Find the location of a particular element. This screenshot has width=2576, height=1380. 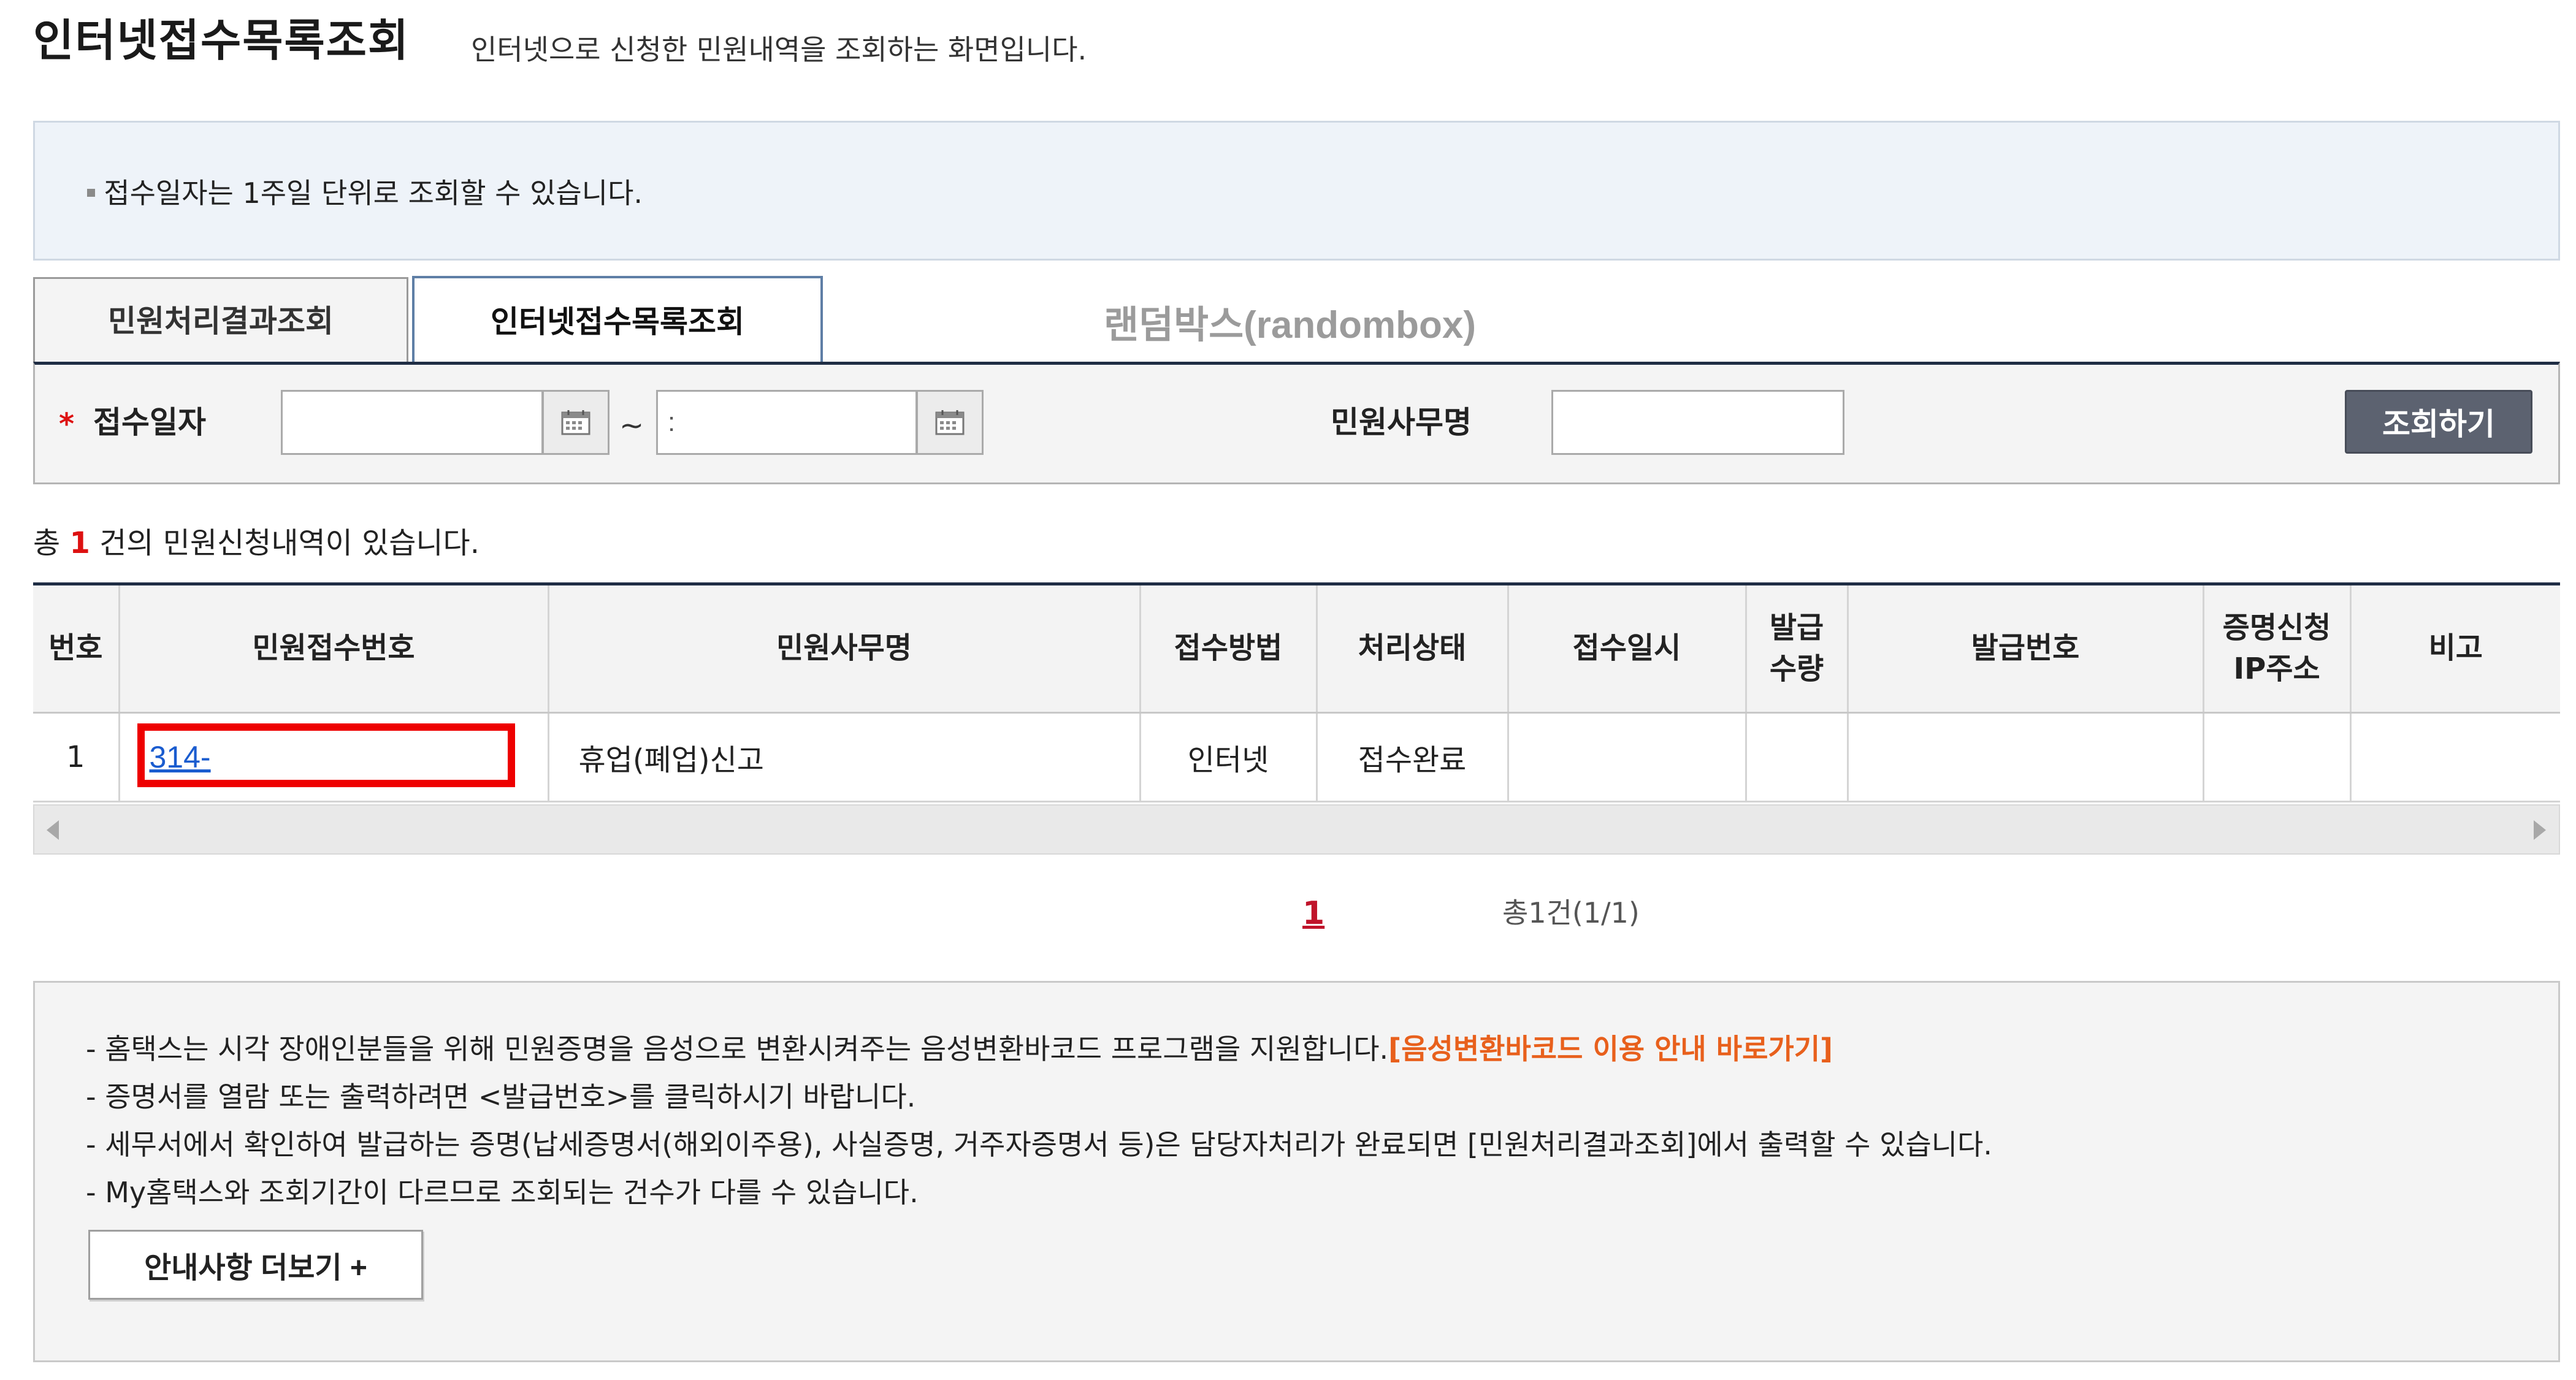

notice-text: 접수일자는 1주일 단위로 조회할 수 있습니다. is located at coordinates (364, 193).